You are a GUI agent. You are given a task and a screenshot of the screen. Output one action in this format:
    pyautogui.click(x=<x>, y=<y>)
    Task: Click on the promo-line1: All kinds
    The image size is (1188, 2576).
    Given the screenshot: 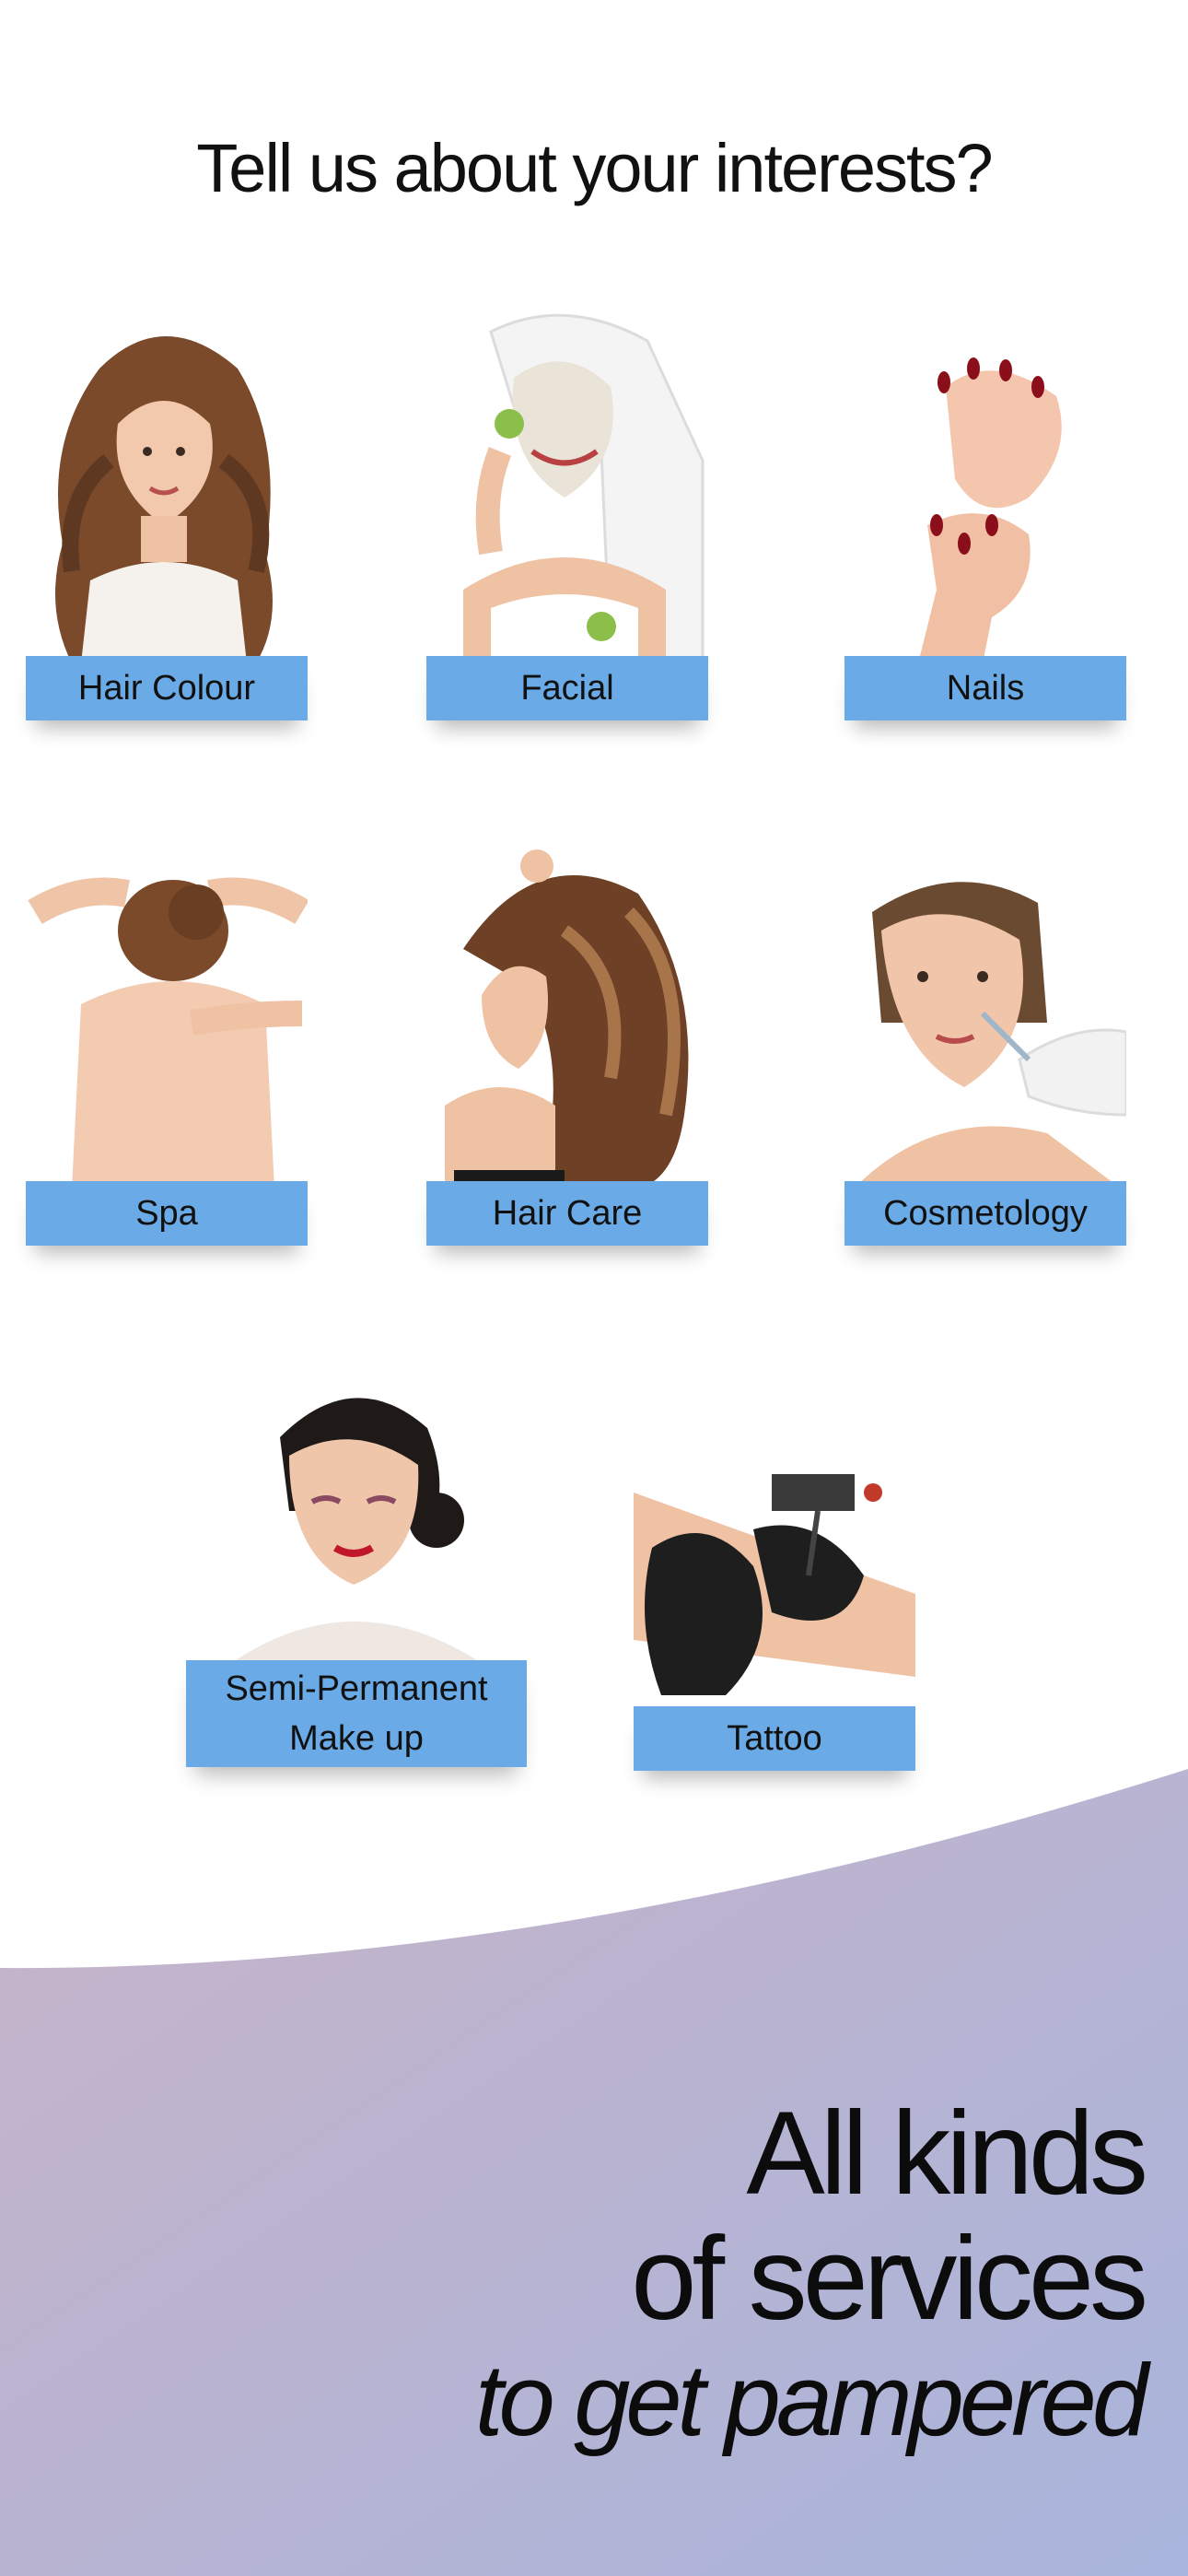 What is the action you would take?
    pyautogui.click(x=947, y=2153)
    